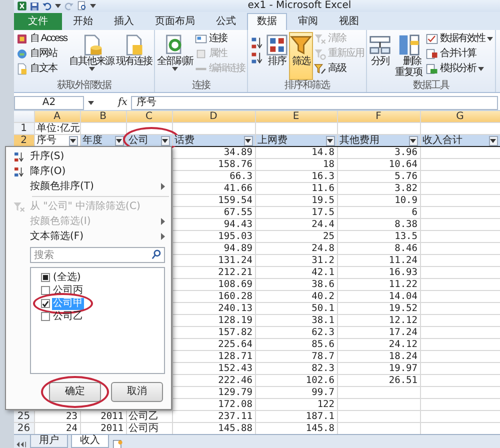 The image size is (500, 448). What do you see at coordinates (403, 164) in the screenshot?
I see `table-cell: 10.64` at bounding box center [403, 164].